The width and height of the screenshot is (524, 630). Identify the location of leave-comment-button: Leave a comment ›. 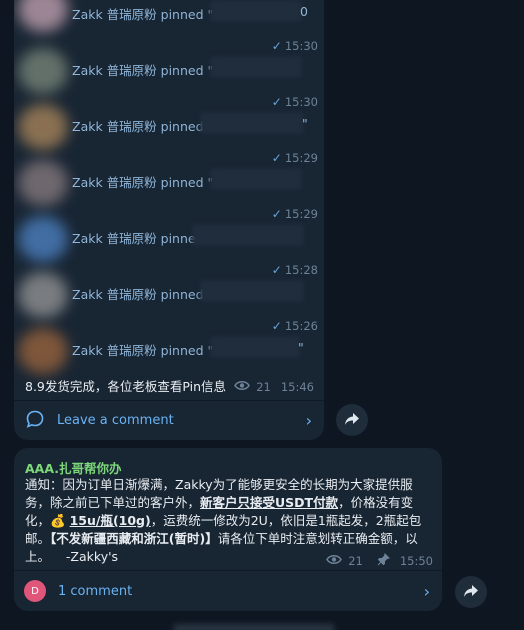
(169, 420).